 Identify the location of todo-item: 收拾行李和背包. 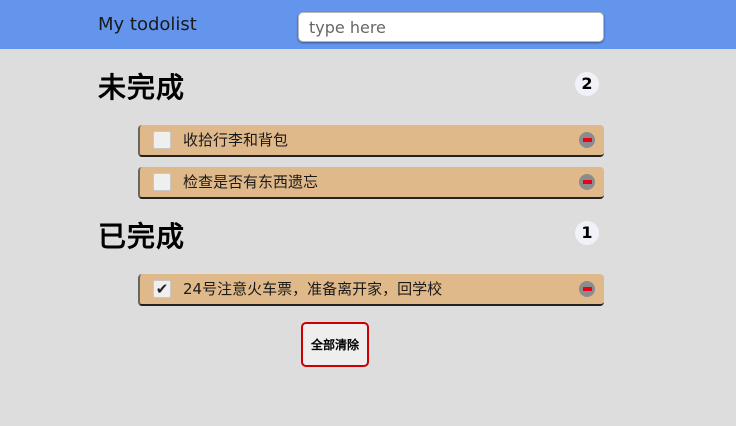
(371, 141).